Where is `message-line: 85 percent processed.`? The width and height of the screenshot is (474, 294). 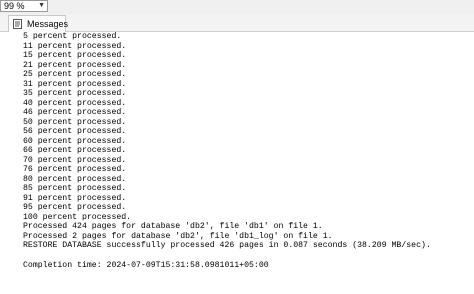 message-line: 85 percent processed. is located at coordinates (75, 188).